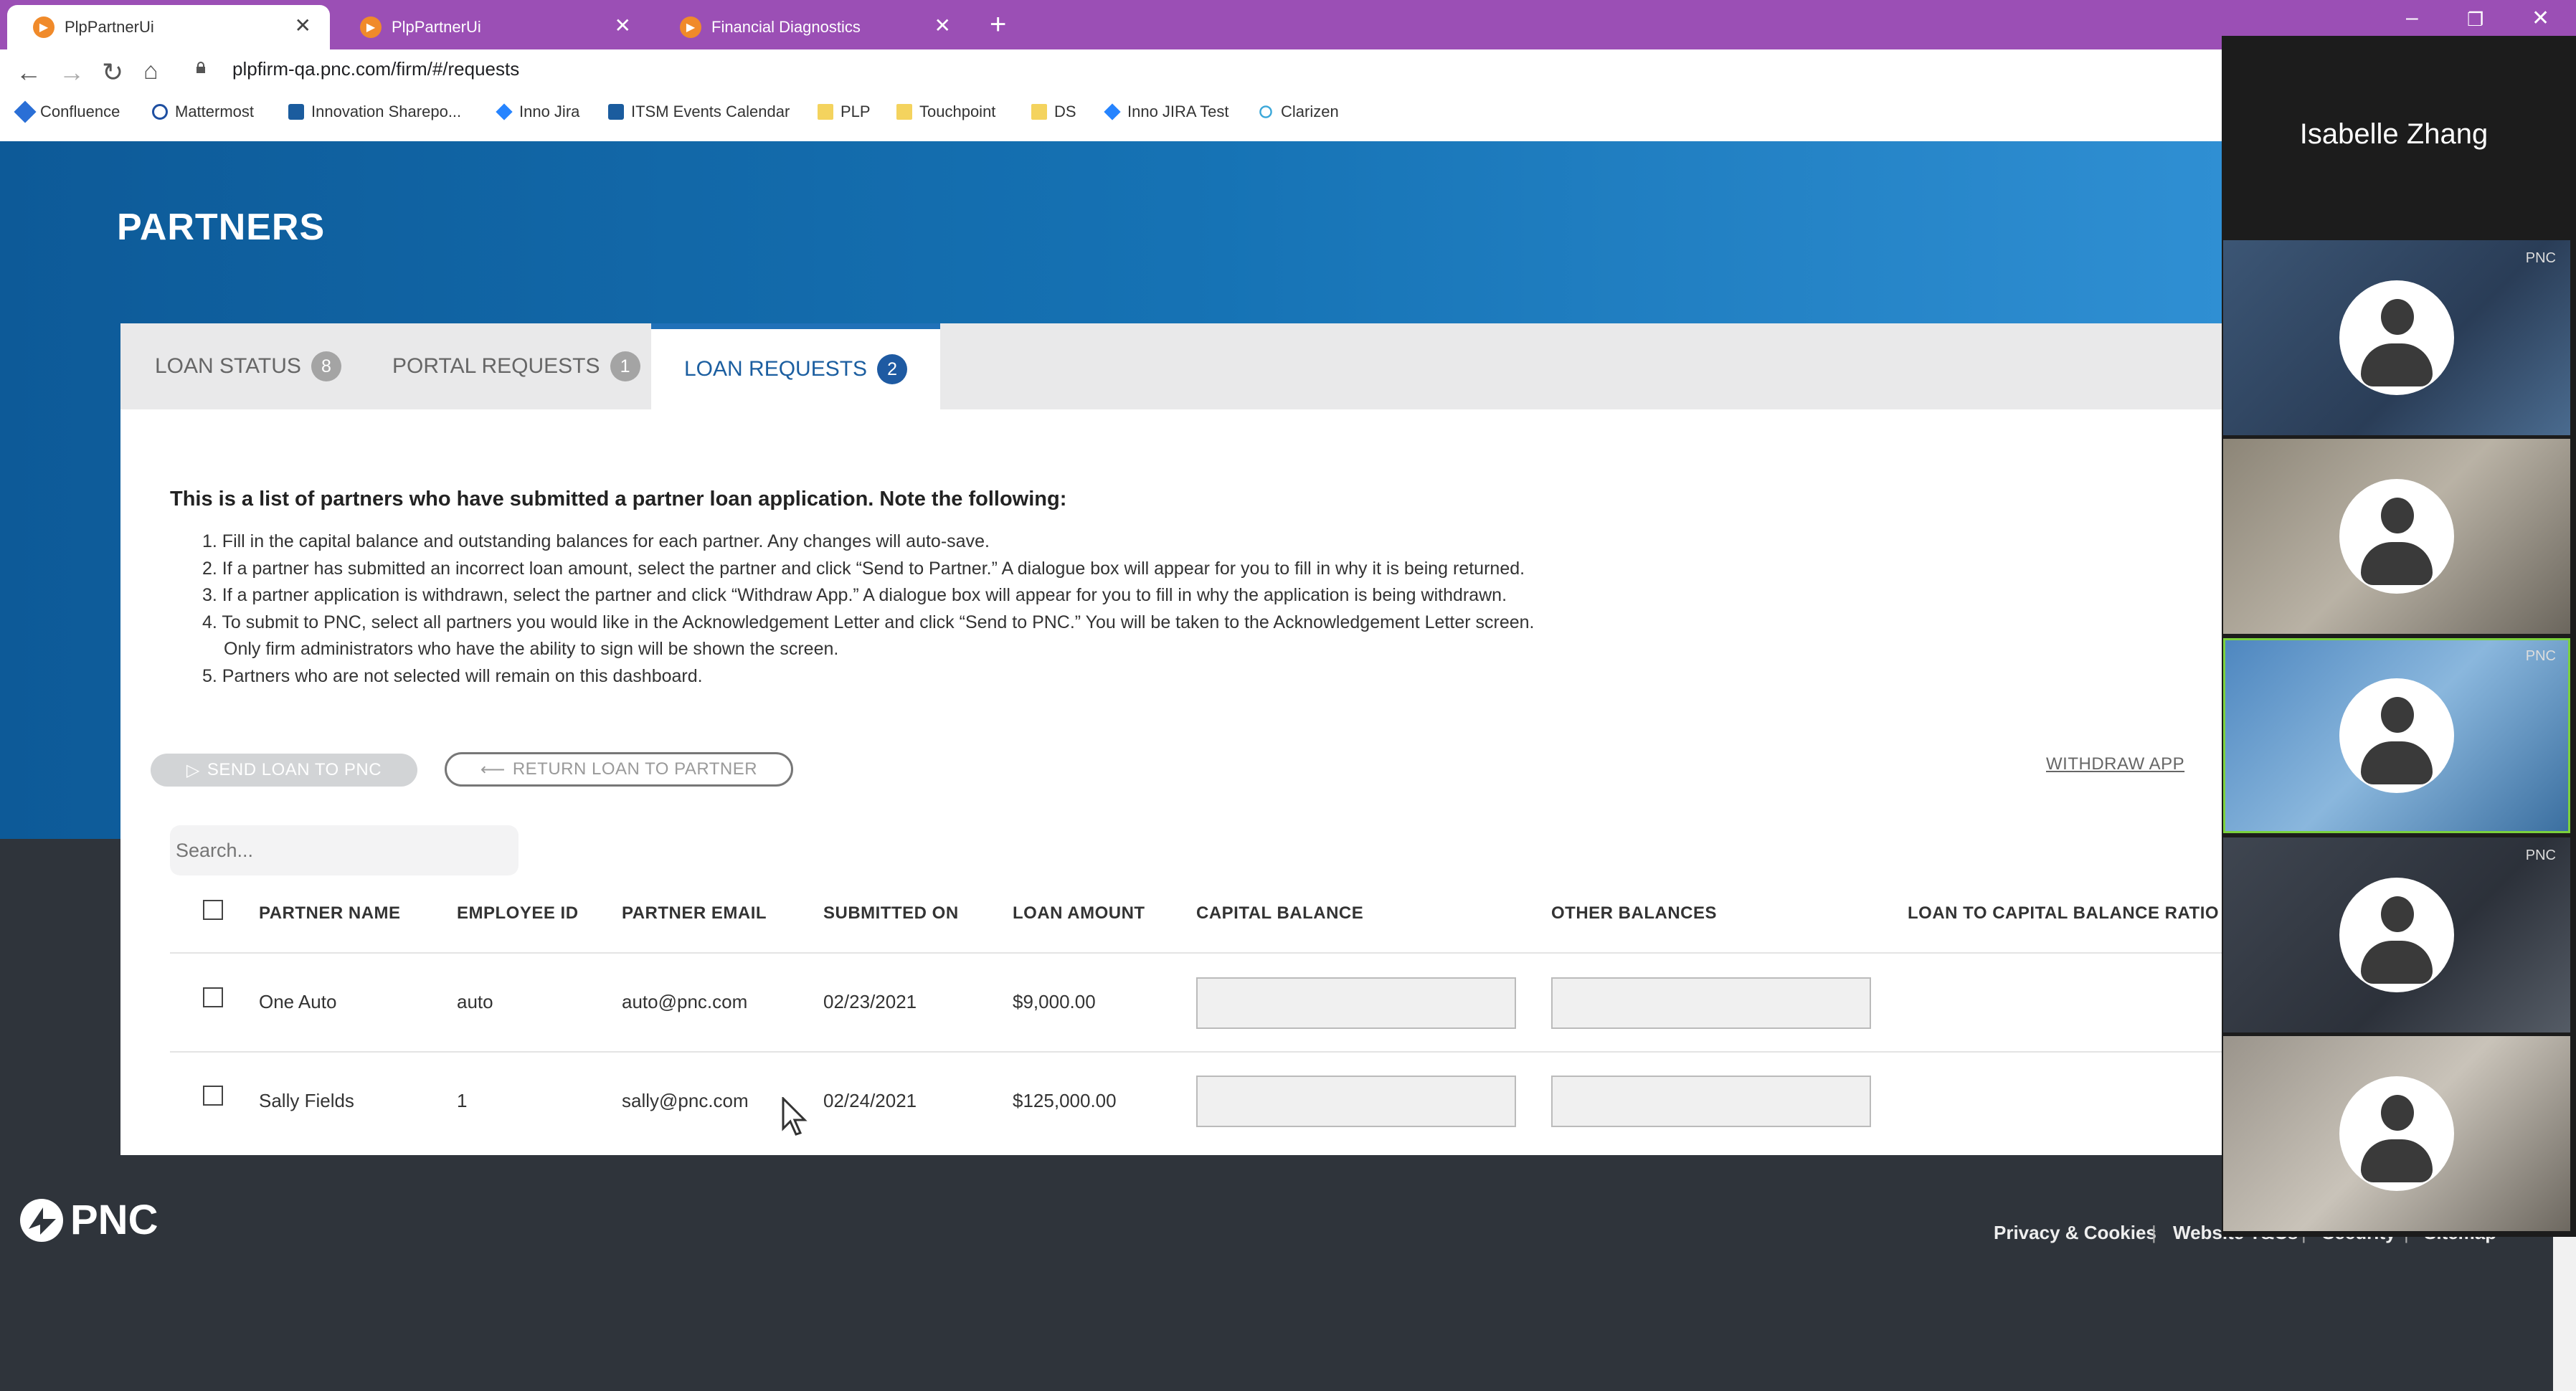 The image size is (2576, 1391). Describe the element at coordinates (699, 112) in the screenshot. I see `bookmark-itsm-events: ITSM Events Calendar` at that location.